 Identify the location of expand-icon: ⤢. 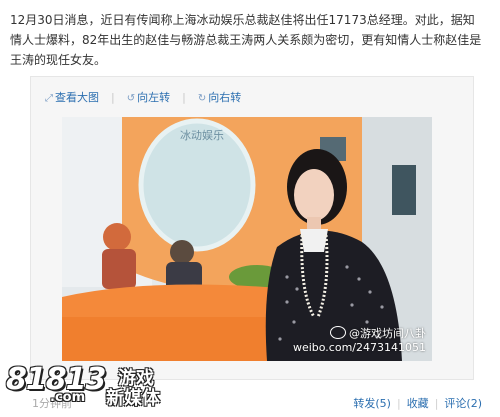
(49, 98).